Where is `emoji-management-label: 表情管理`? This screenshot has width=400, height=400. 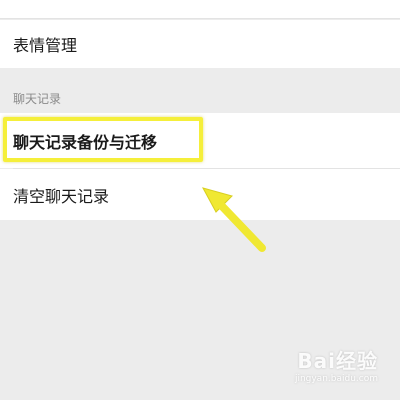
emoji-management-label: 表情管理 is located at coordinates (45, 45).